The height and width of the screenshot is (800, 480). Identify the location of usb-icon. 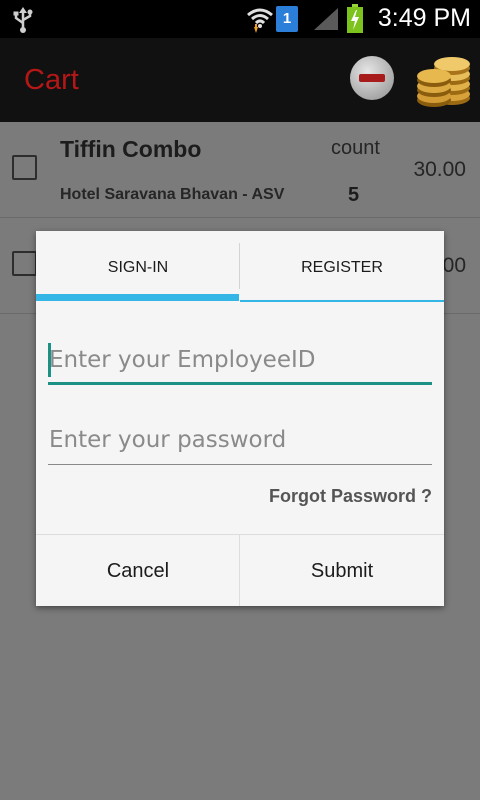
(23, 22).